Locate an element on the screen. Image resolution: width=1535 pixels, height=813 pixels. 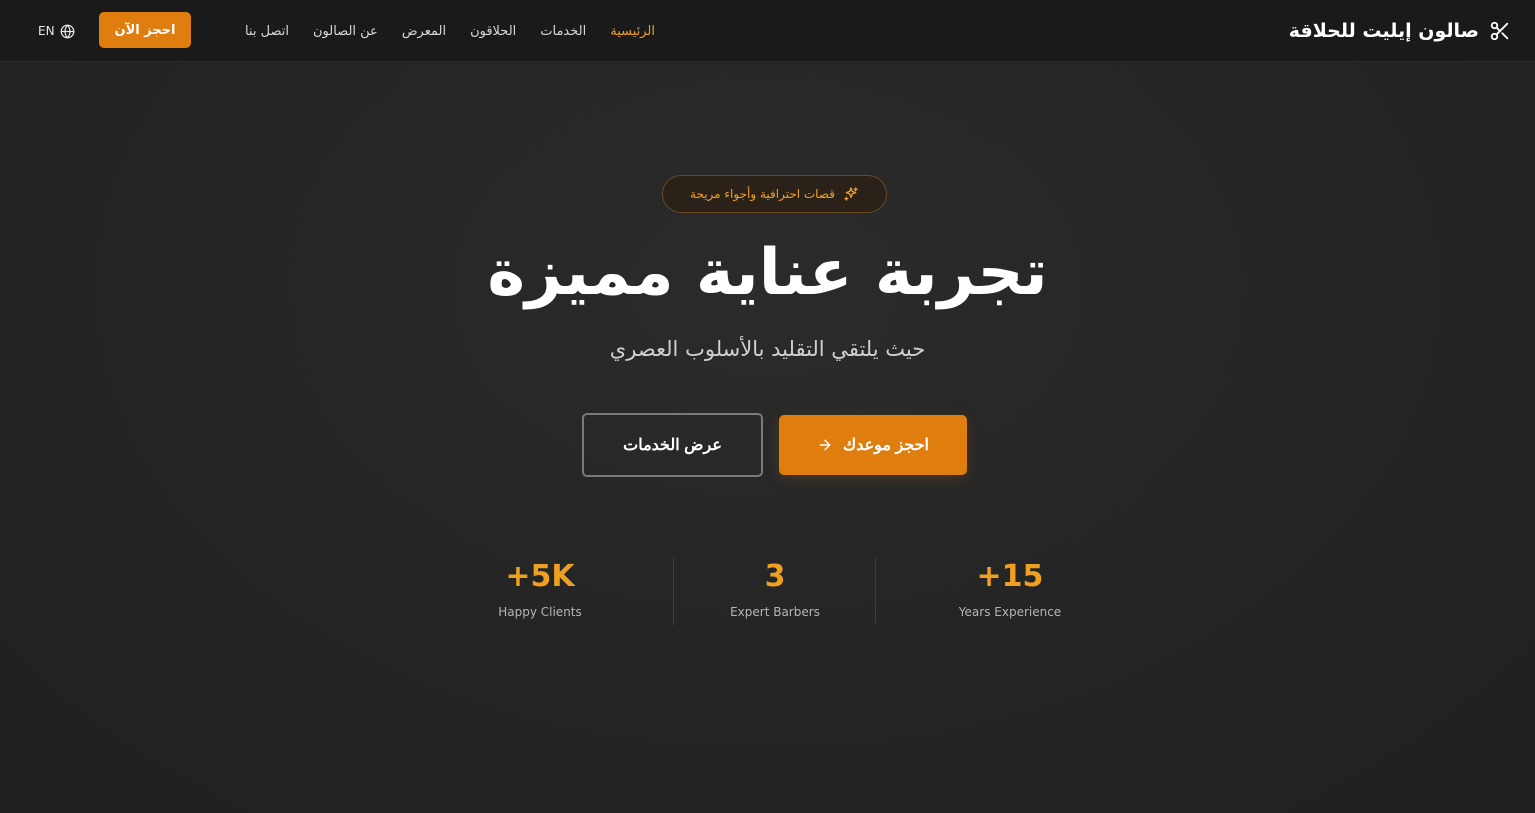
stat-years-experience: +15 Years Experience is located at coordinates (1010, 591).